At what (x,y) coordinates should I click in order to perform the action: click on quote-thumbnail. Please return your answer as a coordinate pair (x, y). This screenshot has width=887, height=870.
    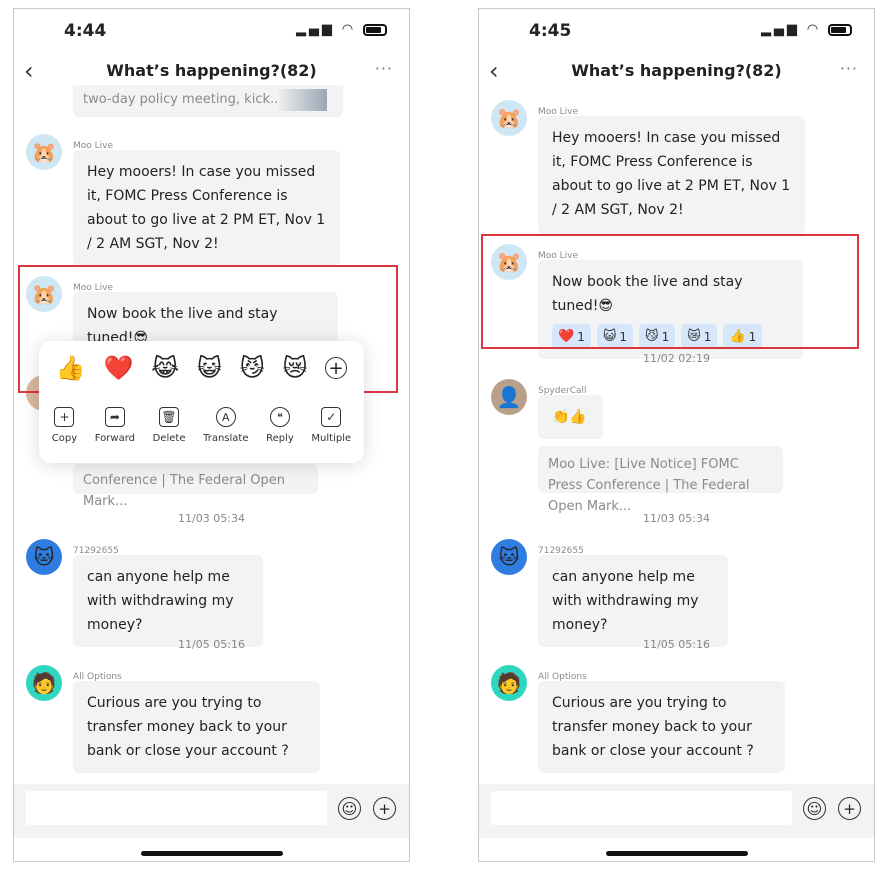
    Looking at the image, I should click on (303, 100).